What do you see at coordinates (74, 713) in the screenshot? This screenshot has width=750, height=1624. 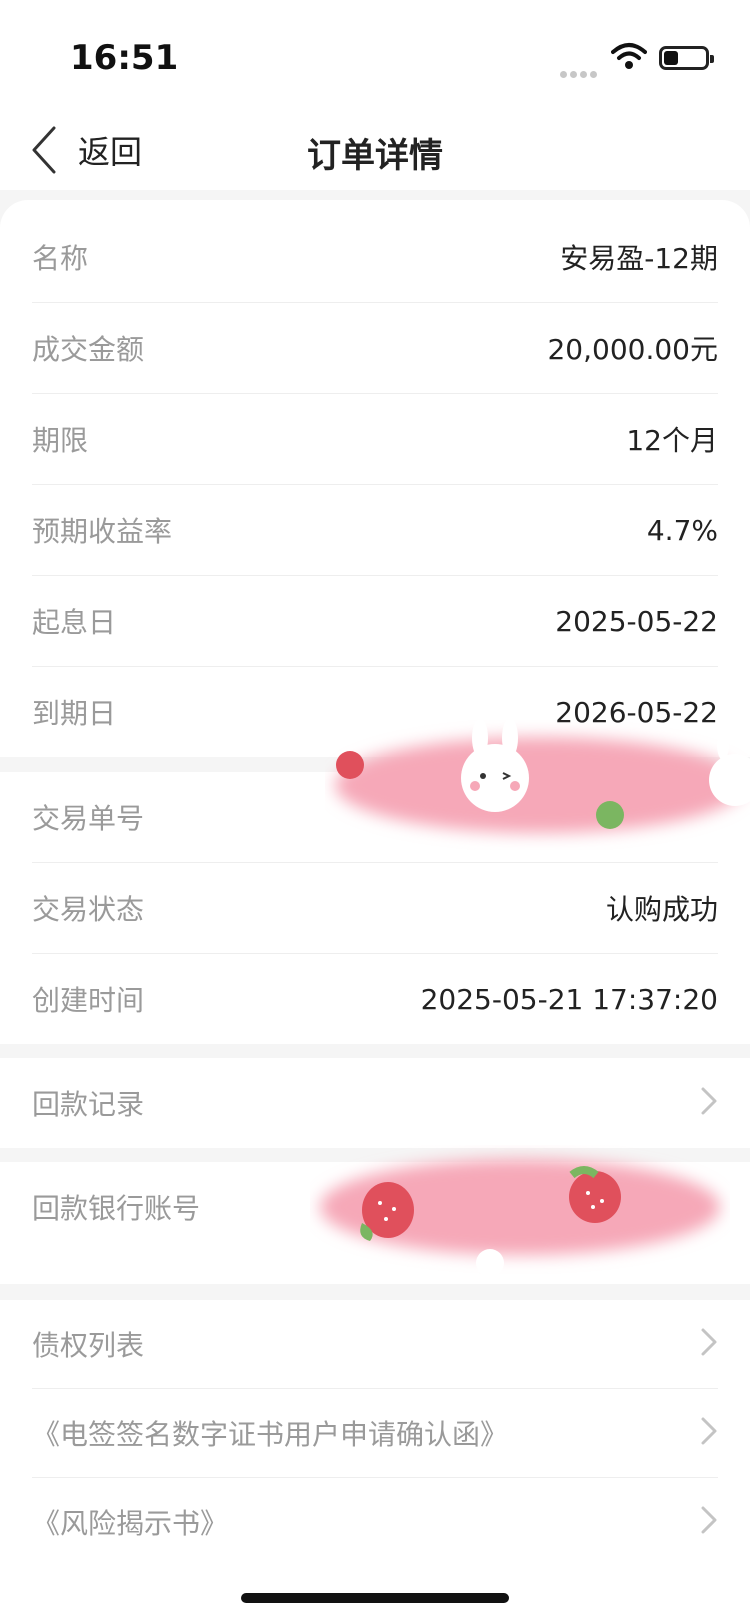 I see `row-label: 到期日` at bounding box center [74, 713].